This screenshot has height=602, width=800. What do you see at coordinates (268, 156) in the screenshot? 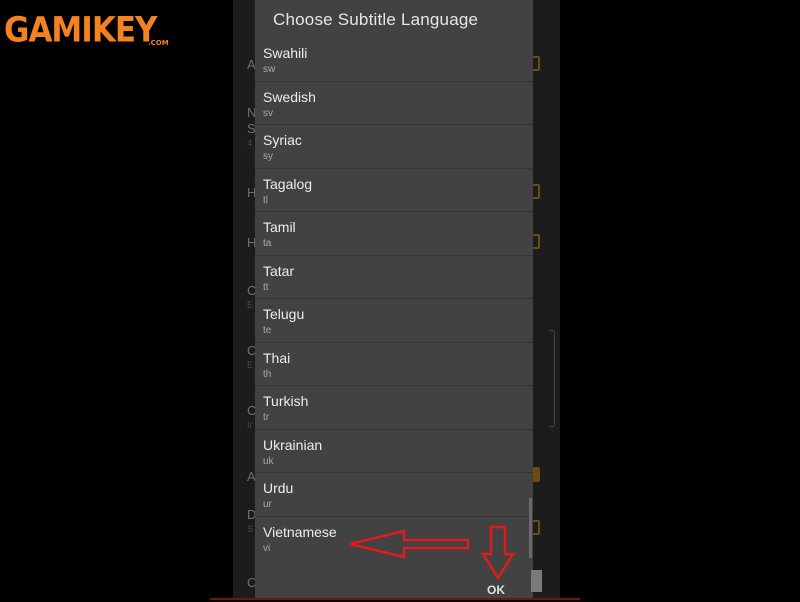
I see `language-code: sy` at bounding box center [268, 156].